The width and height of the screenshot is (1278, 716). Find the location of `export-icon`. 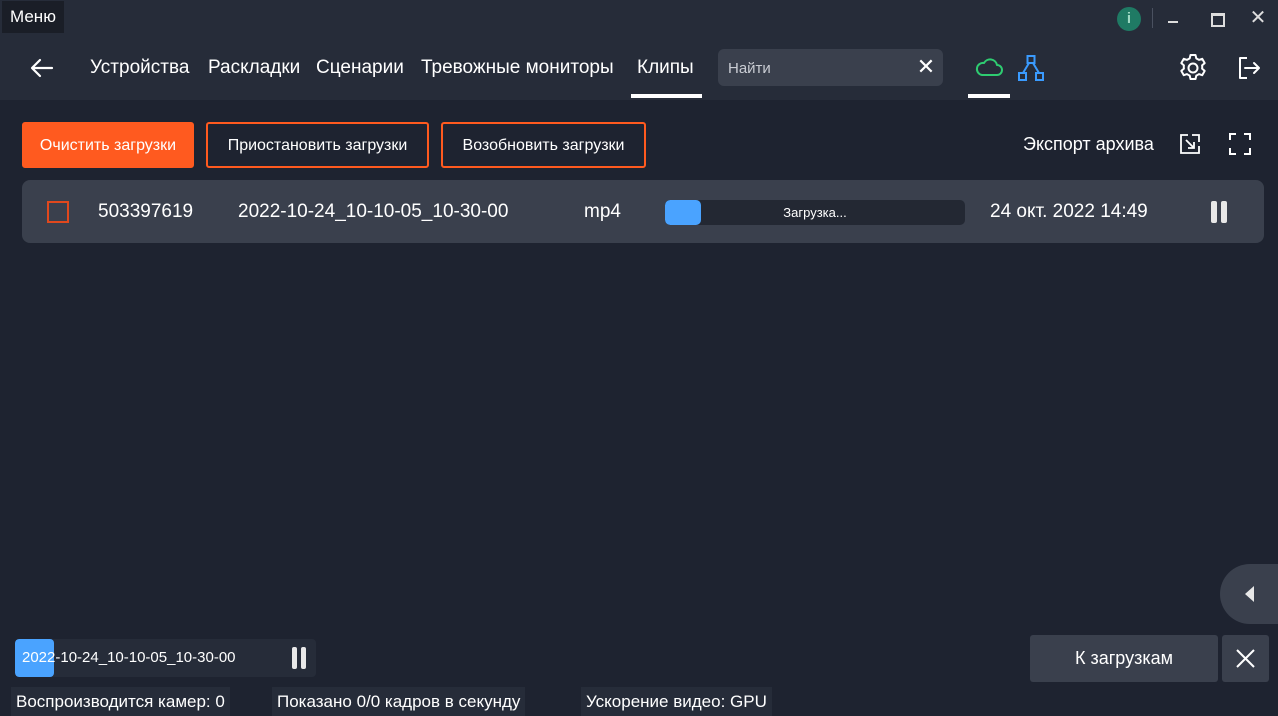

export-icon is located at coordinates (1190, 144).